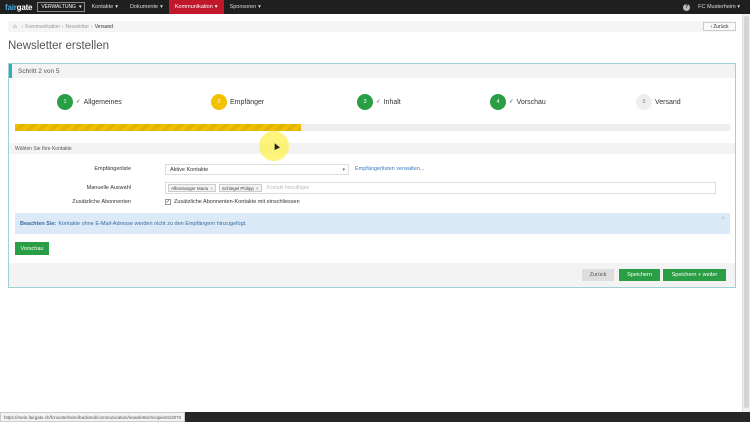 The width and height of the screenshot is (750, 422). What do you see at coordinates (498, 102) in the screenshot?
I see `step-number: 4` at bounding box center [498, 102].